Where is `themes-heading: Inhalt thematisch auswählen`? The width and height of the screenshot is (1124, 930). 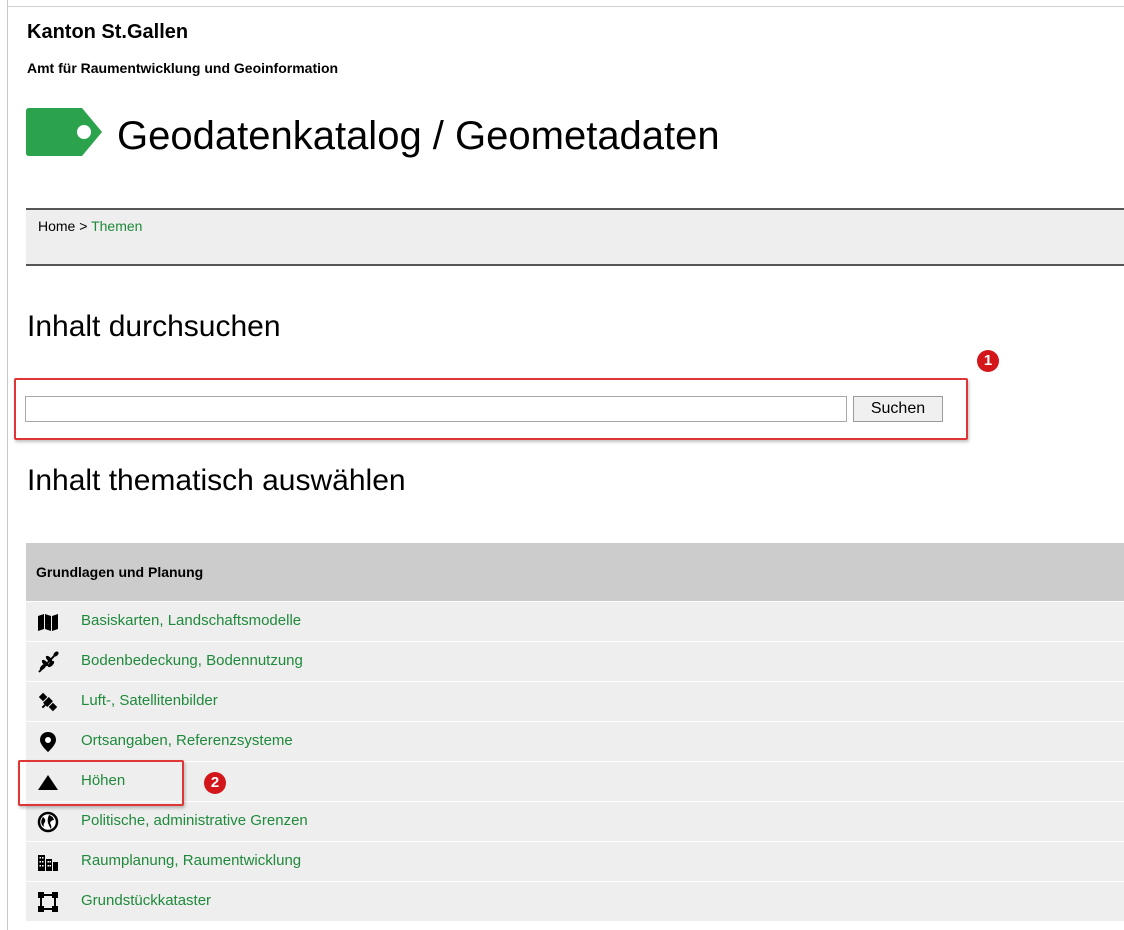
themes-heading: Inhalt thematisch auswählen is located at coordinates (216, 480).